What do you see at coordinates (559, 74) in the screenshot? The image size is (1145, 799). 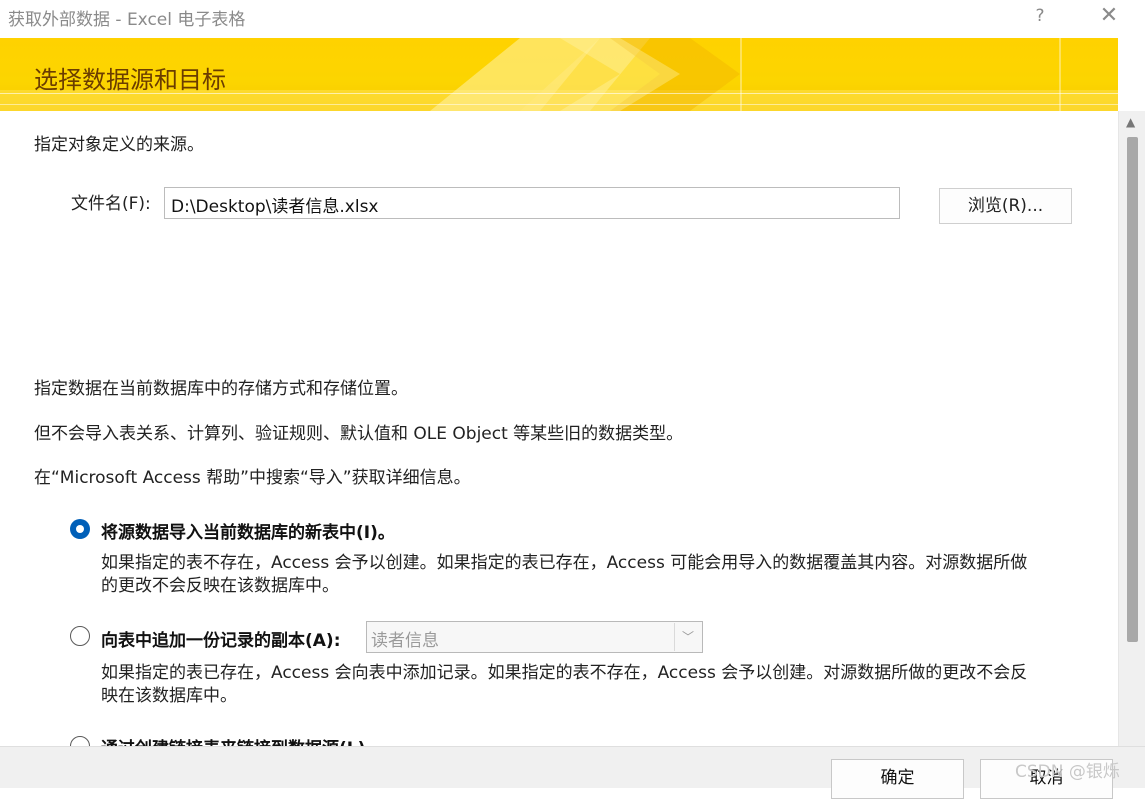 I see `wizard-banner: 选择数据源和目标` at bounding box center [559, 74].